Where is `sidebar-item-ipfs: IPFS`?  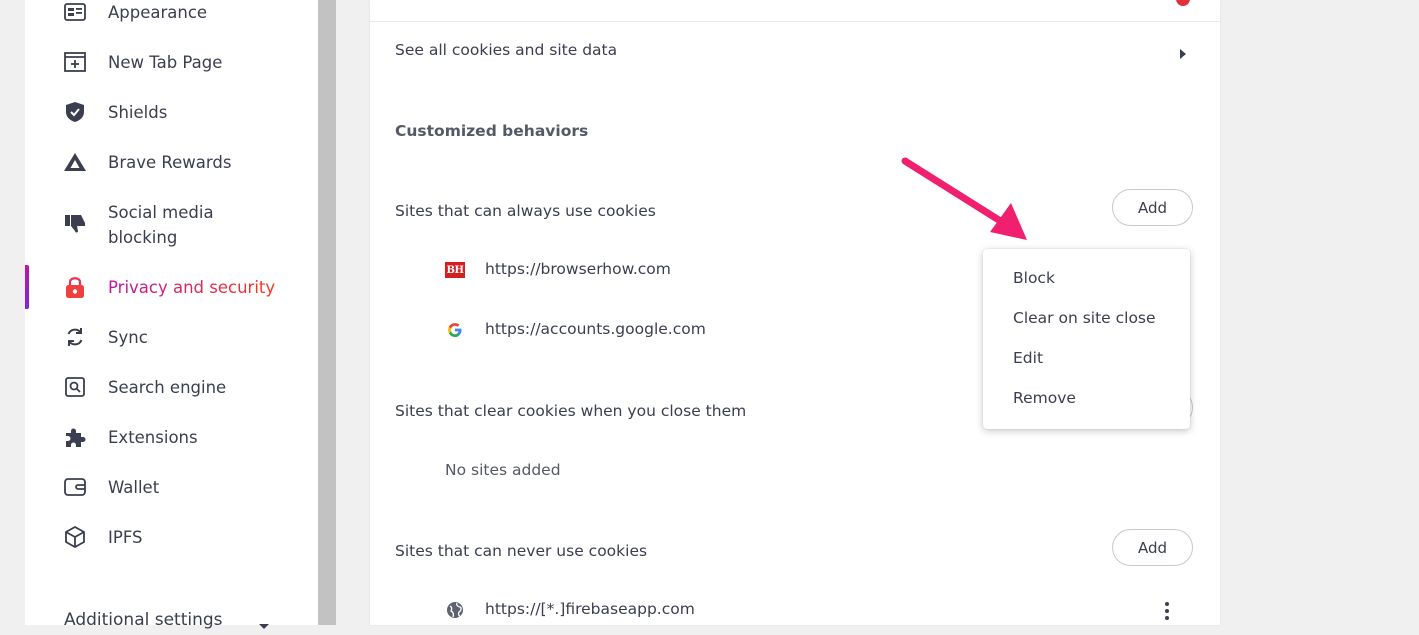 sidebar-item-ipfs: IPFS is located at coordinates (171, 537).